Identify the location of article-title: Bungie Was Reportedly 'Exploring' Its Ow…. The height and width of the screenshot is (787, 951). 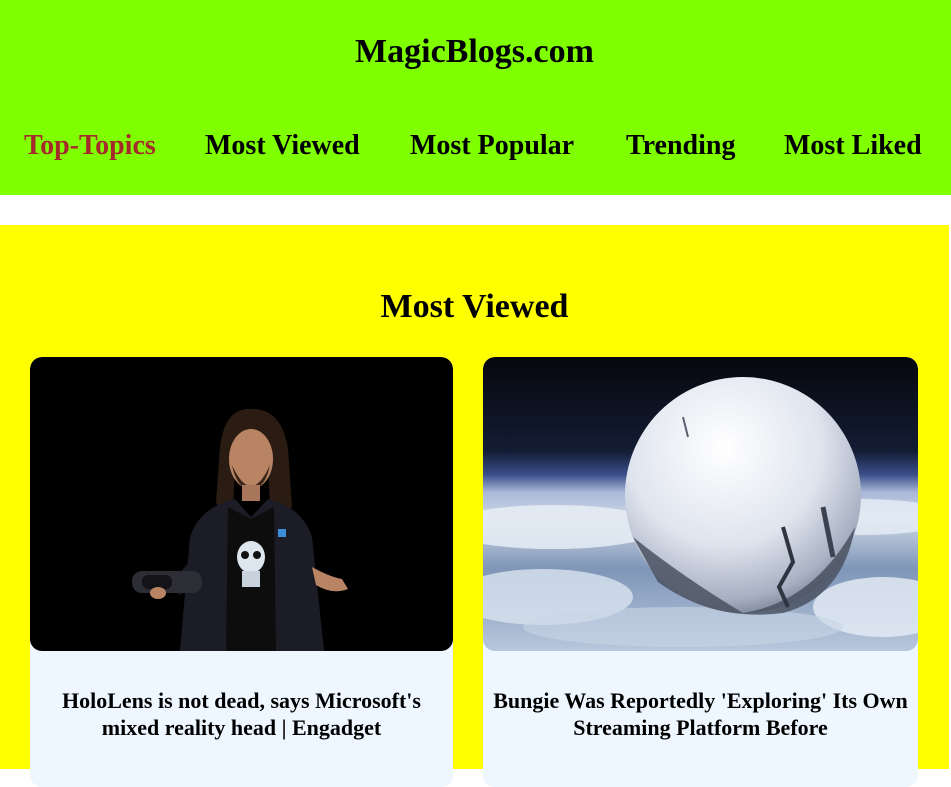
(700, 714).